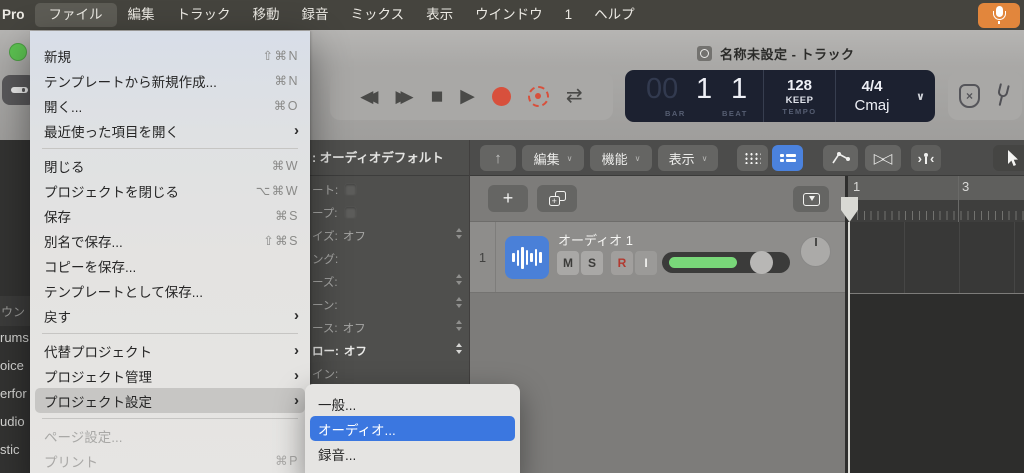 The image size is (1024, 473). Describe the element at coordinates (811, 199) in the screenshot. I see `track-import-button` at that location.